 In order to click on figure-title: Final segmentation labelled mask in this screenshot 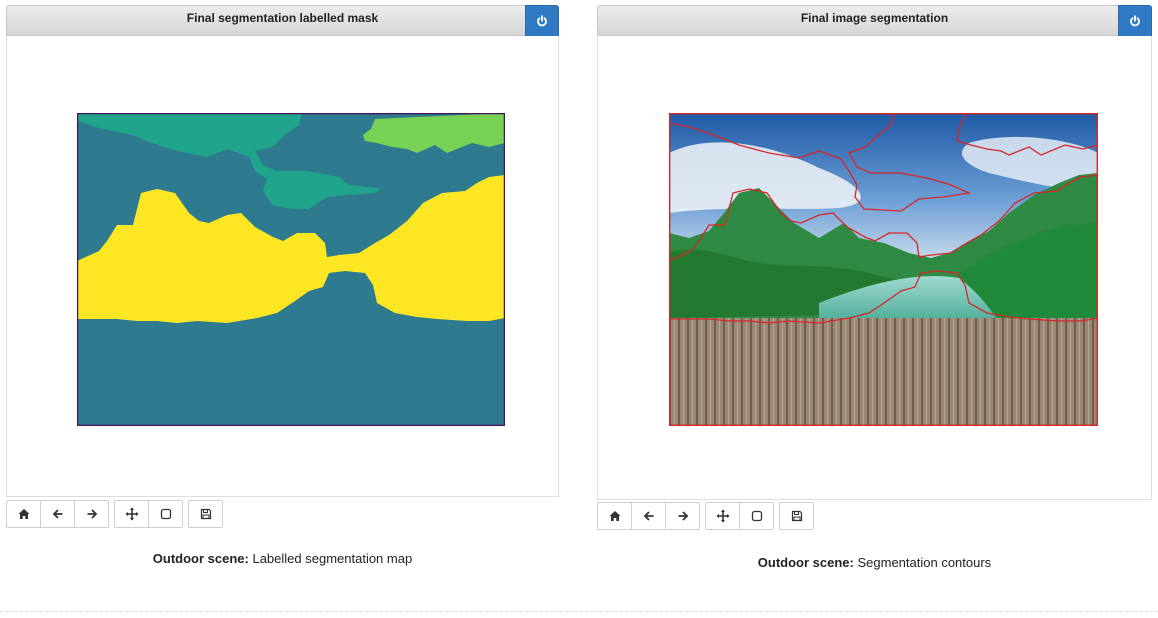, I will do `click(282, 18)`.